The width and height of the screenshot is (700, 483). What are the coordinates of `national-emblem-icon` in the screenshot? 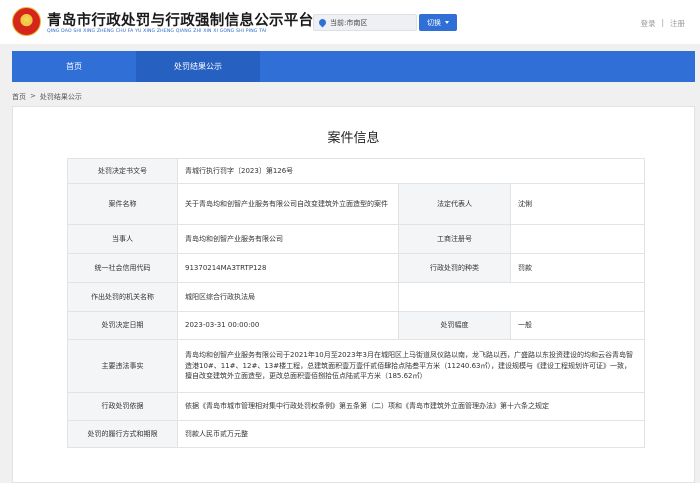 It's located at (26, 21).